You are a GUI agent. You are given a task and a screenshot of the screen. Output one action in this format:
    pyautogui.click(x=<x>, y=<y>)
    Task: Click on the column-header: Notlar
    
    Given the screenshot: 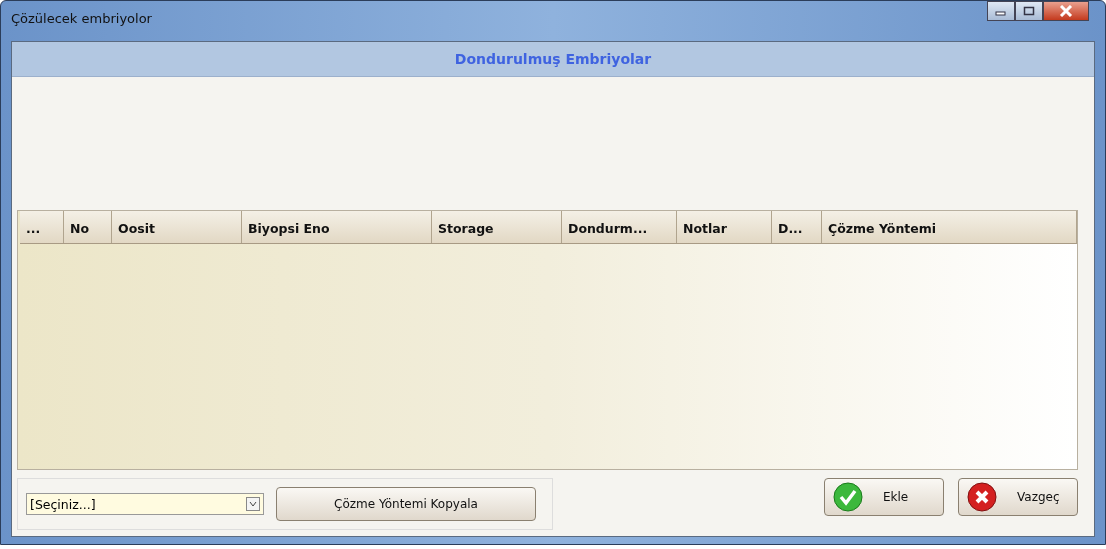 What is the action you would take?
    pyautogui.click(x=724, y=227)
    